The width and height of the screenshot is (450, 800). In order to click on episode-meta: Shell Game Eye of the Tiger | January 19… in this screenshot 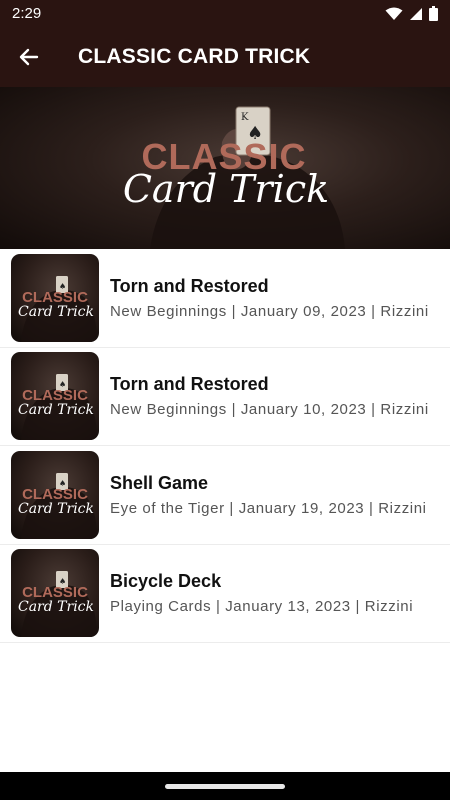, I will do `click(275, 495)`.